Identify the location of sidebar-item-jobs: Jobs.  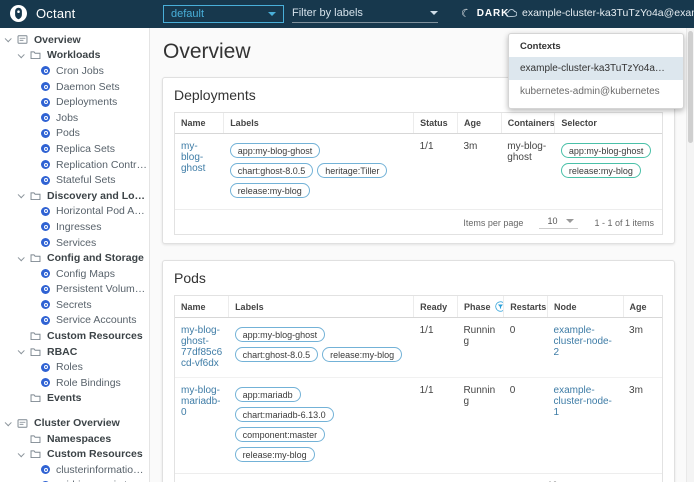
(74, 118).